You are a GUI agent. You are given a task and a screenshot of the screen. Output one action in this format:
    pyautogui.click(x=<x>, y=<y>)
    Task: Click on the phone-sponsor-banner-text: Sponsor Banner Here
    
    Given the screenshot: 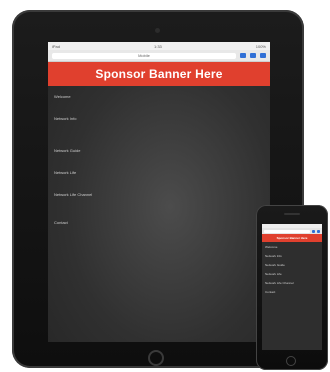 What is the action you would take?
    pyautogui.click(x=292, y=238)
    